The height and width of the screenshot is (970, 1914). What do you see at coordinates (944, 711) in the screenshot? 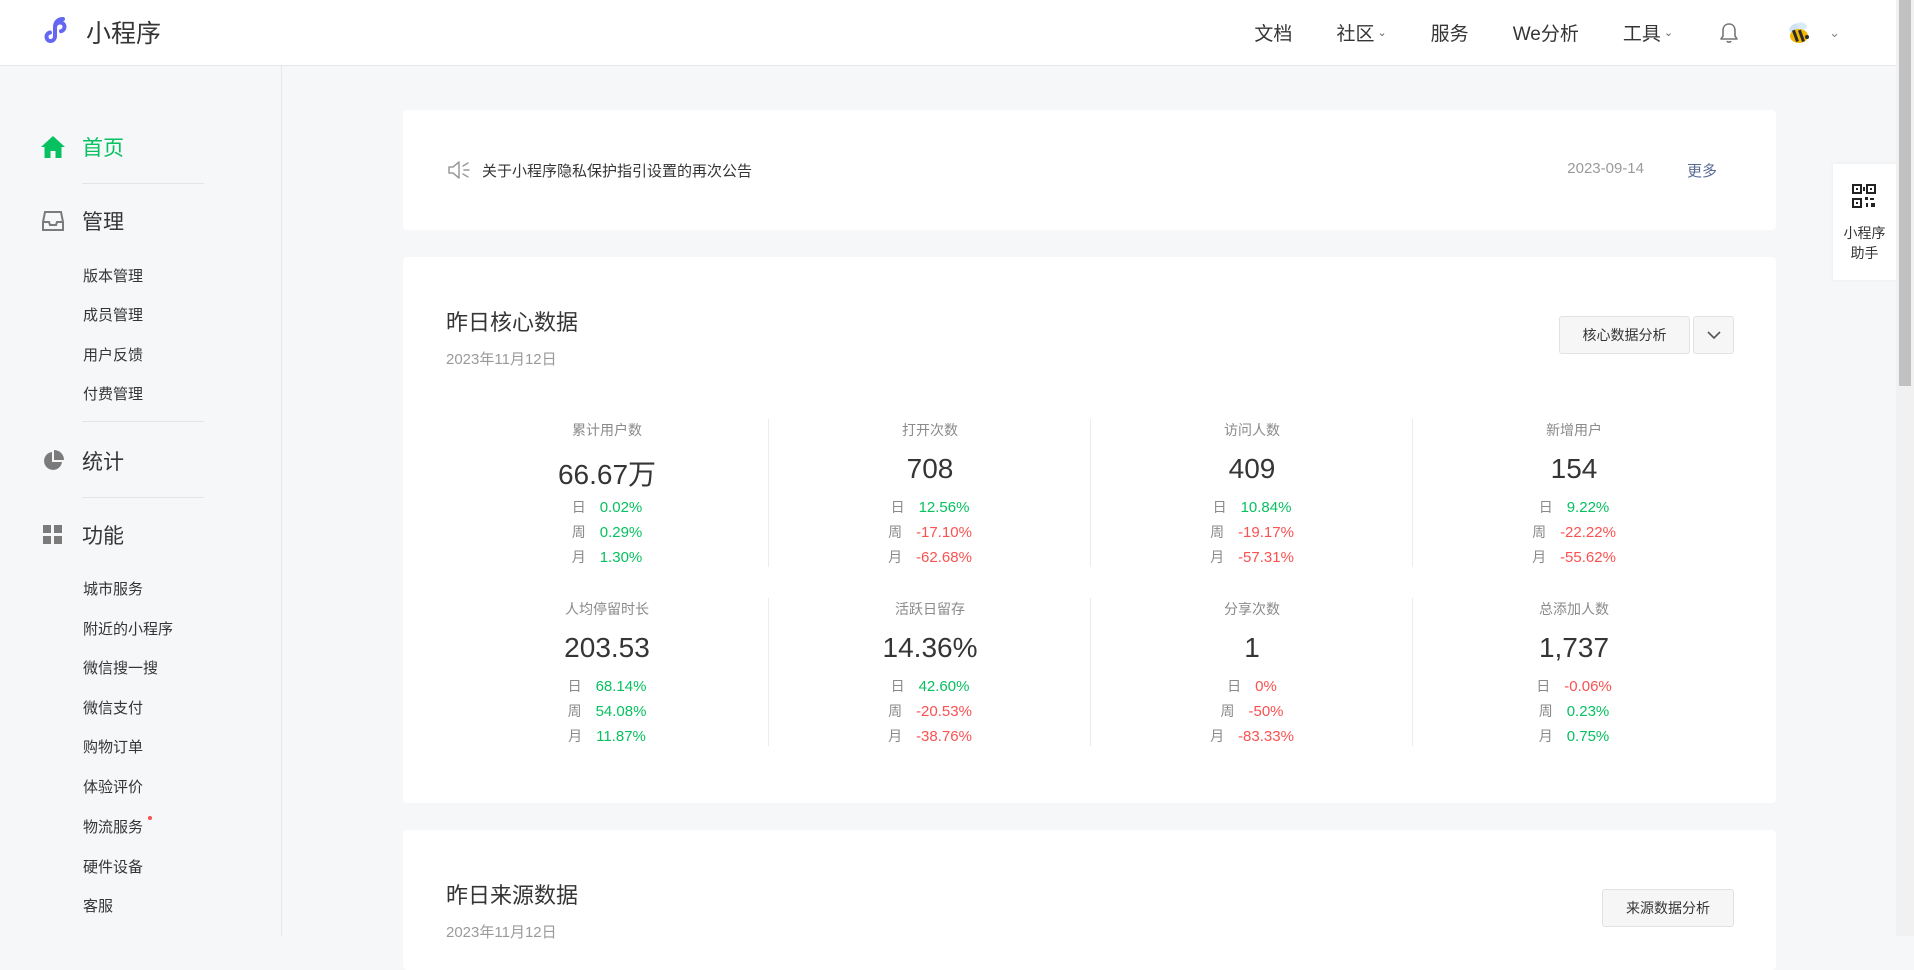
I see `change-value: -20.53%` at bounding box center [944, 711].